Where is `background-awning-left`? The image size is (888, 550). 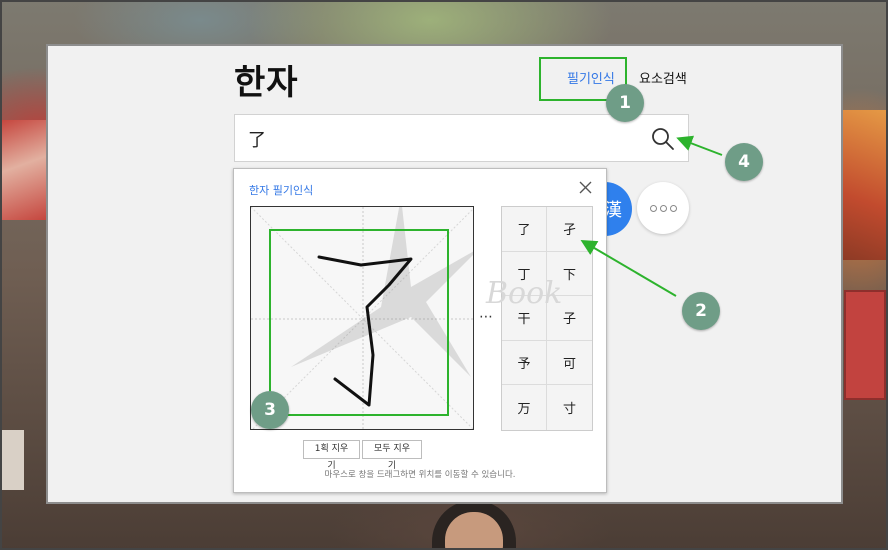
background-awning-left is located at coordinates (24, 170).